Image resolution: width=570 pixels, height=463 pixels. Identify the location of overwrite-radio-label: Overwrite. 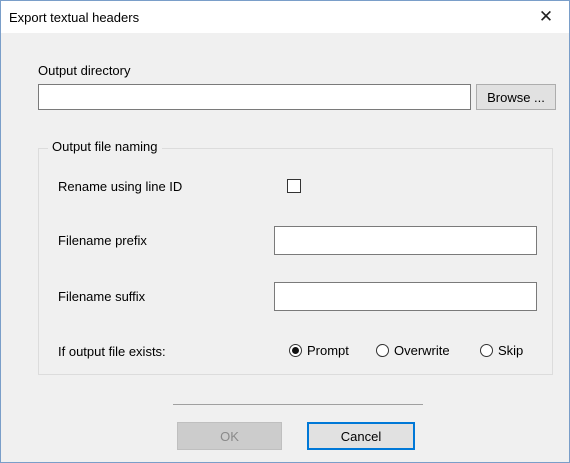
(422, 350).